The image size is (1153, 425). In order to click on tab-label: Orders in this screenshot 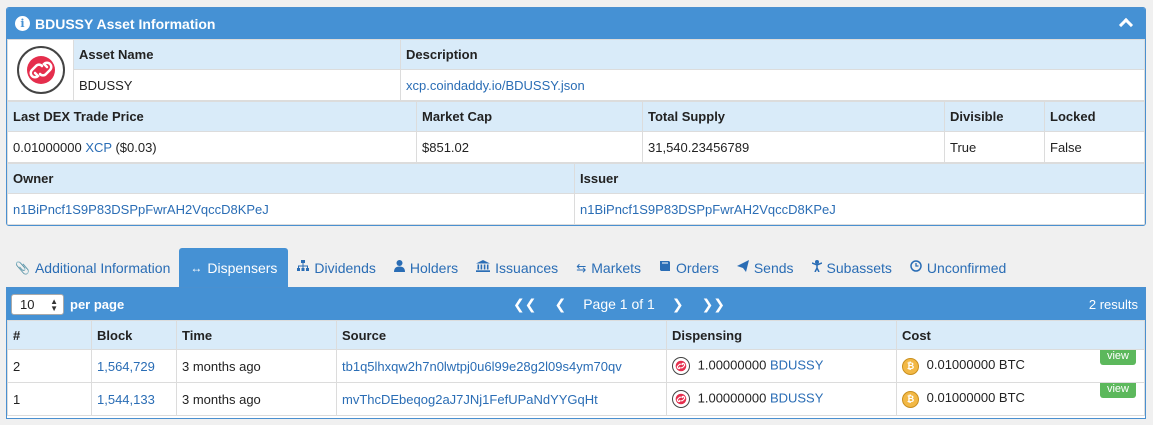, I will do `click(697, 267)`.